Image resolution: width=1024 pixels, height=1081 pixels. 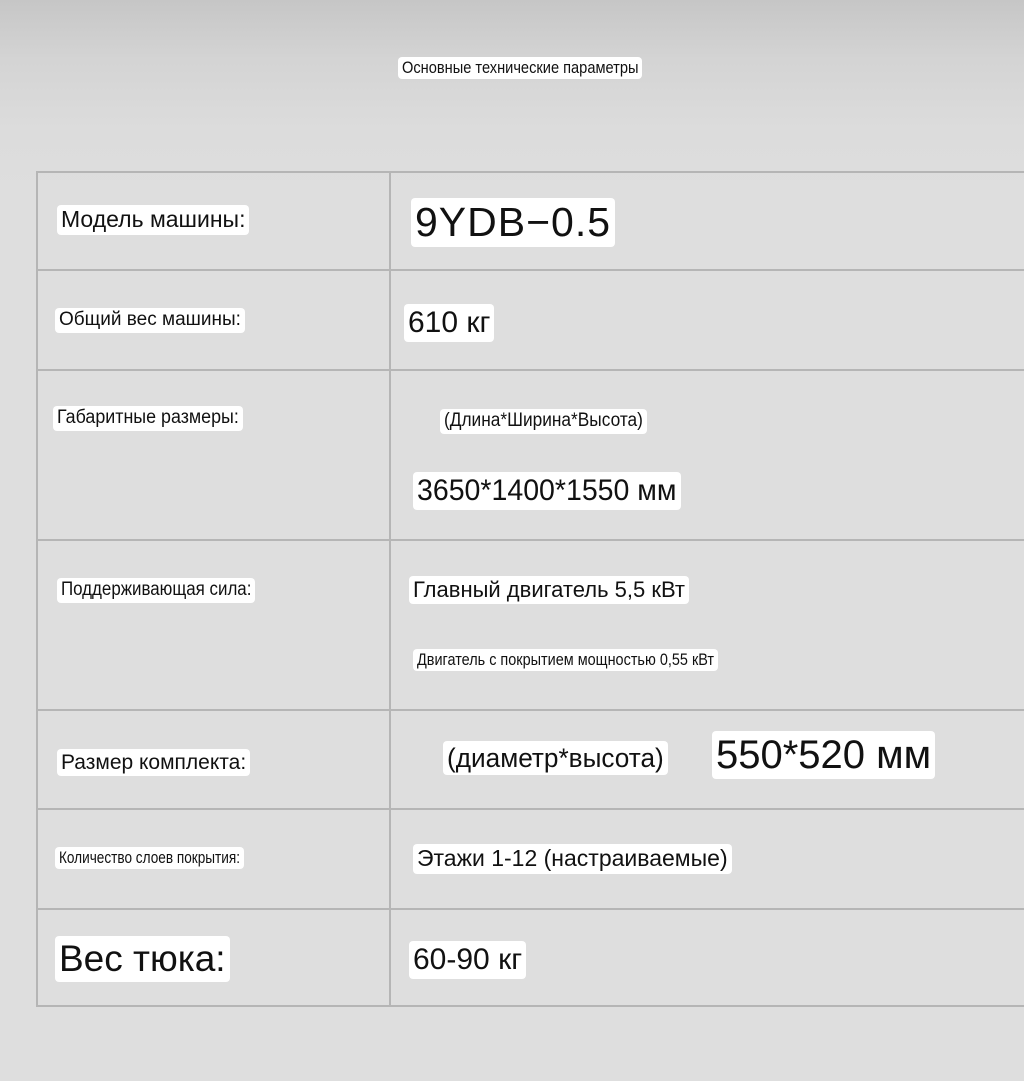 What do you see at coordinates (824, 755) in the screenshot?
I see `spec-value-bale-size: 550*520 мм` at bounding box center [824, 755].